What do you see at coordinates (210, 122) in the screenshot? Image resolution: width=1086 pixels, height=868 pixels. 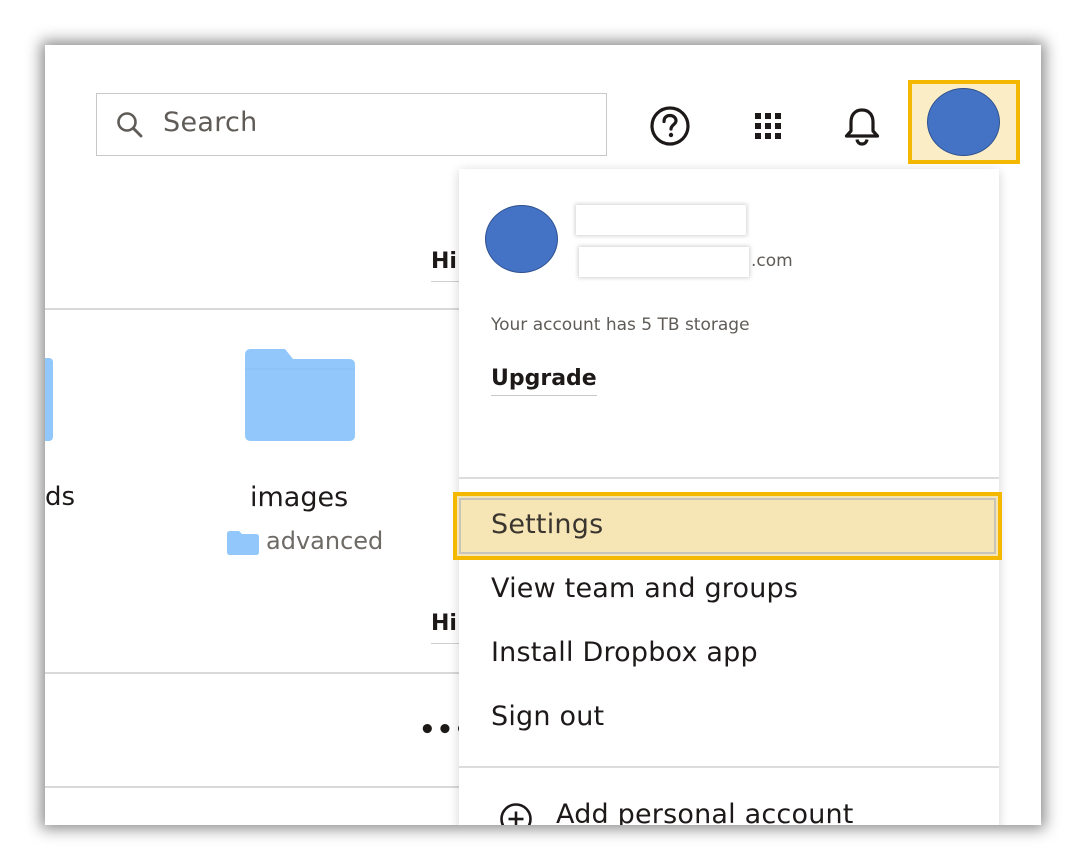 I see `search-placeholder: Search` at bounding box center [210, 122].